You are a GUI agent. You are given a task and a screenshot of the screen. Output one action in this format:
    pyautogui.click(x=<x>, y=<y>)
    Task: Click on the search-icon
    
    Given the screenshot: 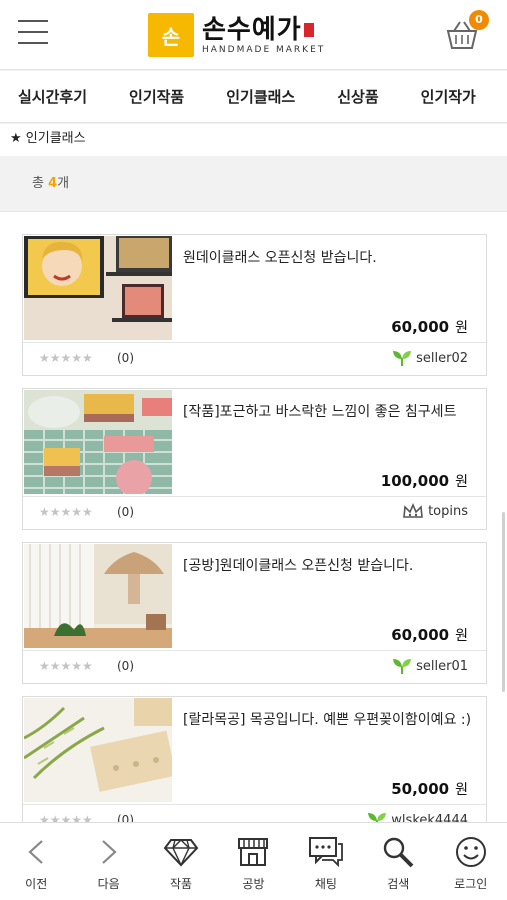 What is the action you would take?
    pyautogui.click(x=398, y=852)
    